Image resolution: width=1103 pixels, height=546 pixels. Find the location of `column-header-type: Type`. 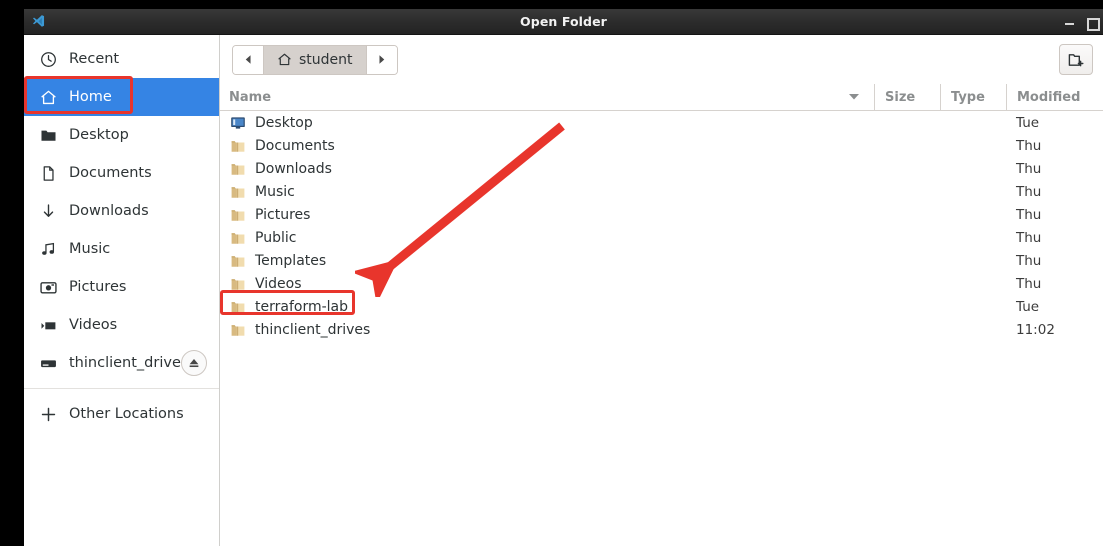

column-header-type: Type is located at coordinates (973, 97).